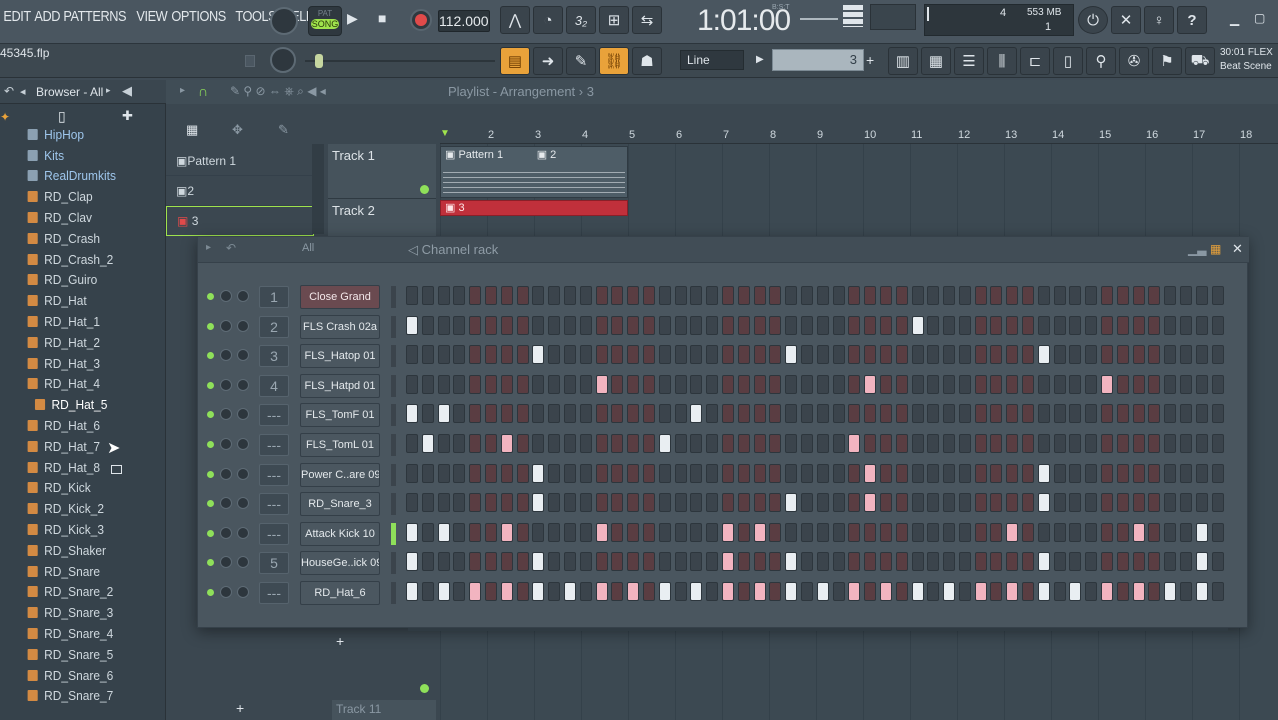 This screenshot has width=1278, height=720. What do you see at coordinates (325, 21) in the screenshot?
I see `pat-song-toggle: PAT SONG` at bounding box center [325, 21].